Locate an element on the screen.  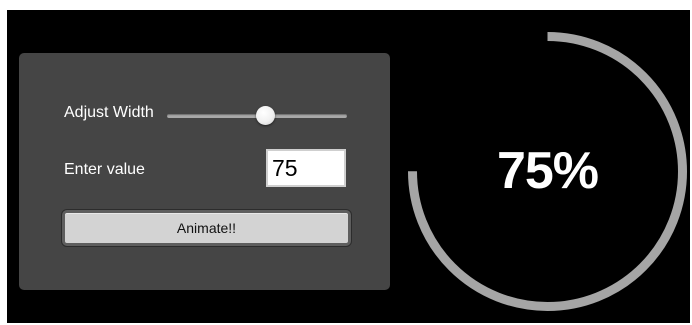
animate-button: Animate!! is located at coordinates (206, 228).